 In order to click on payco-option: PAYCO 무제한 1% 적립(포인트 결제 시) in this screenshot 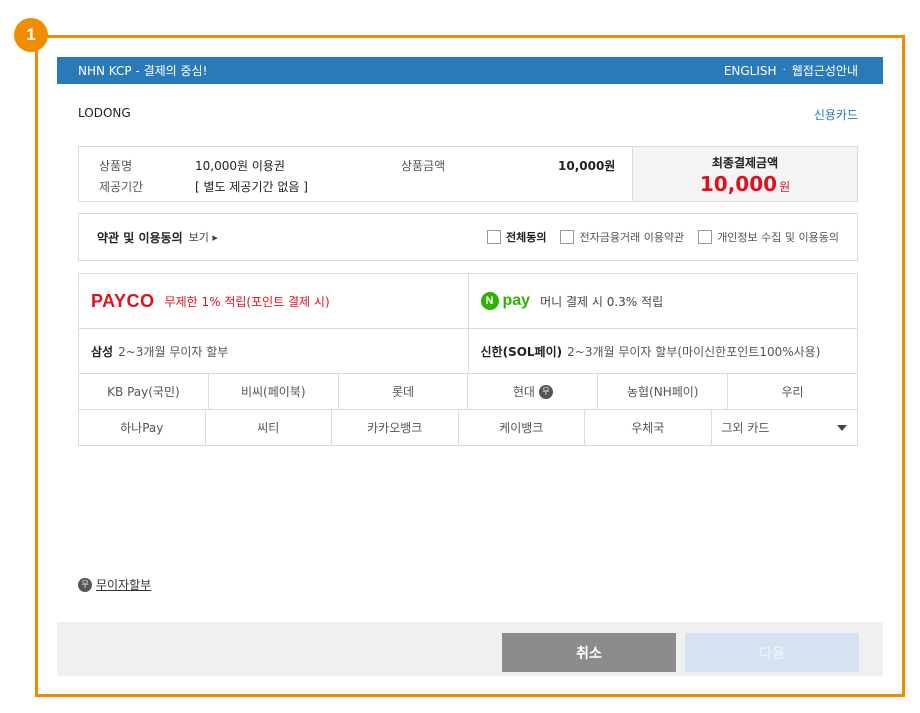, I will do `click(273, 301)`.